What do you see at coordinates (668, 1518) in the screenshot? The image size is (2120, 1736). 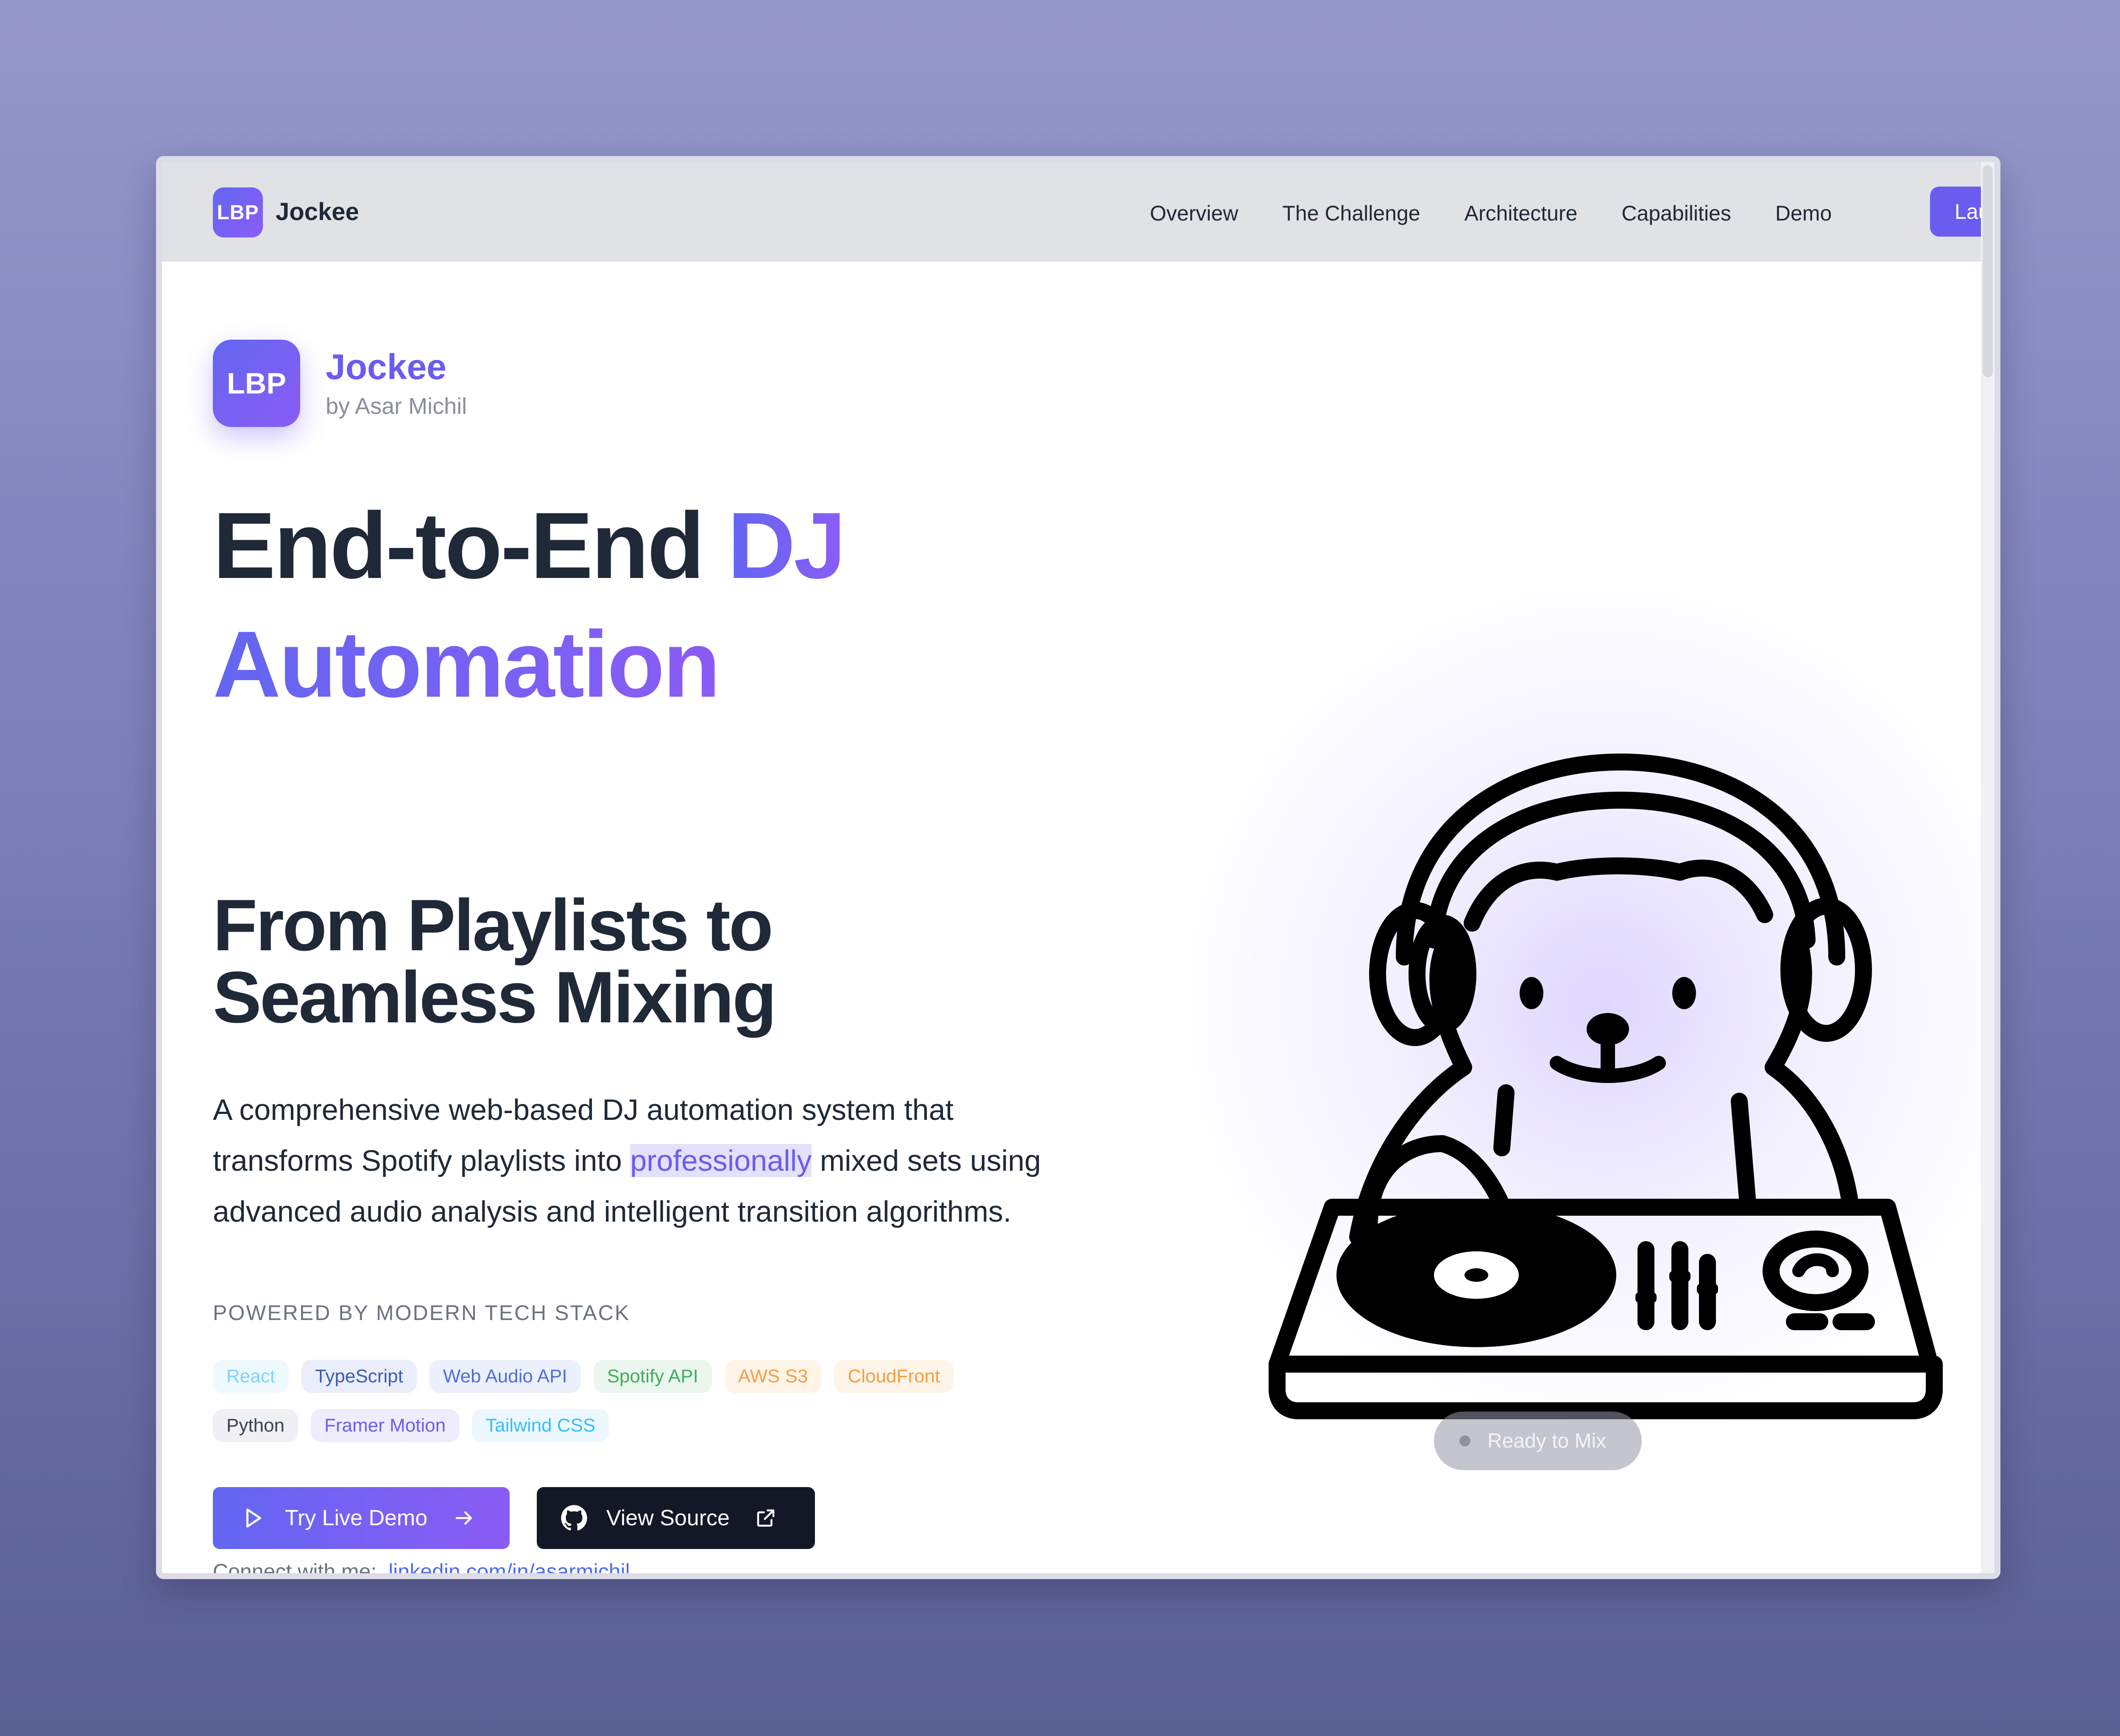 I see `view-source-label: View Source` at bounding box center [668, 1518].